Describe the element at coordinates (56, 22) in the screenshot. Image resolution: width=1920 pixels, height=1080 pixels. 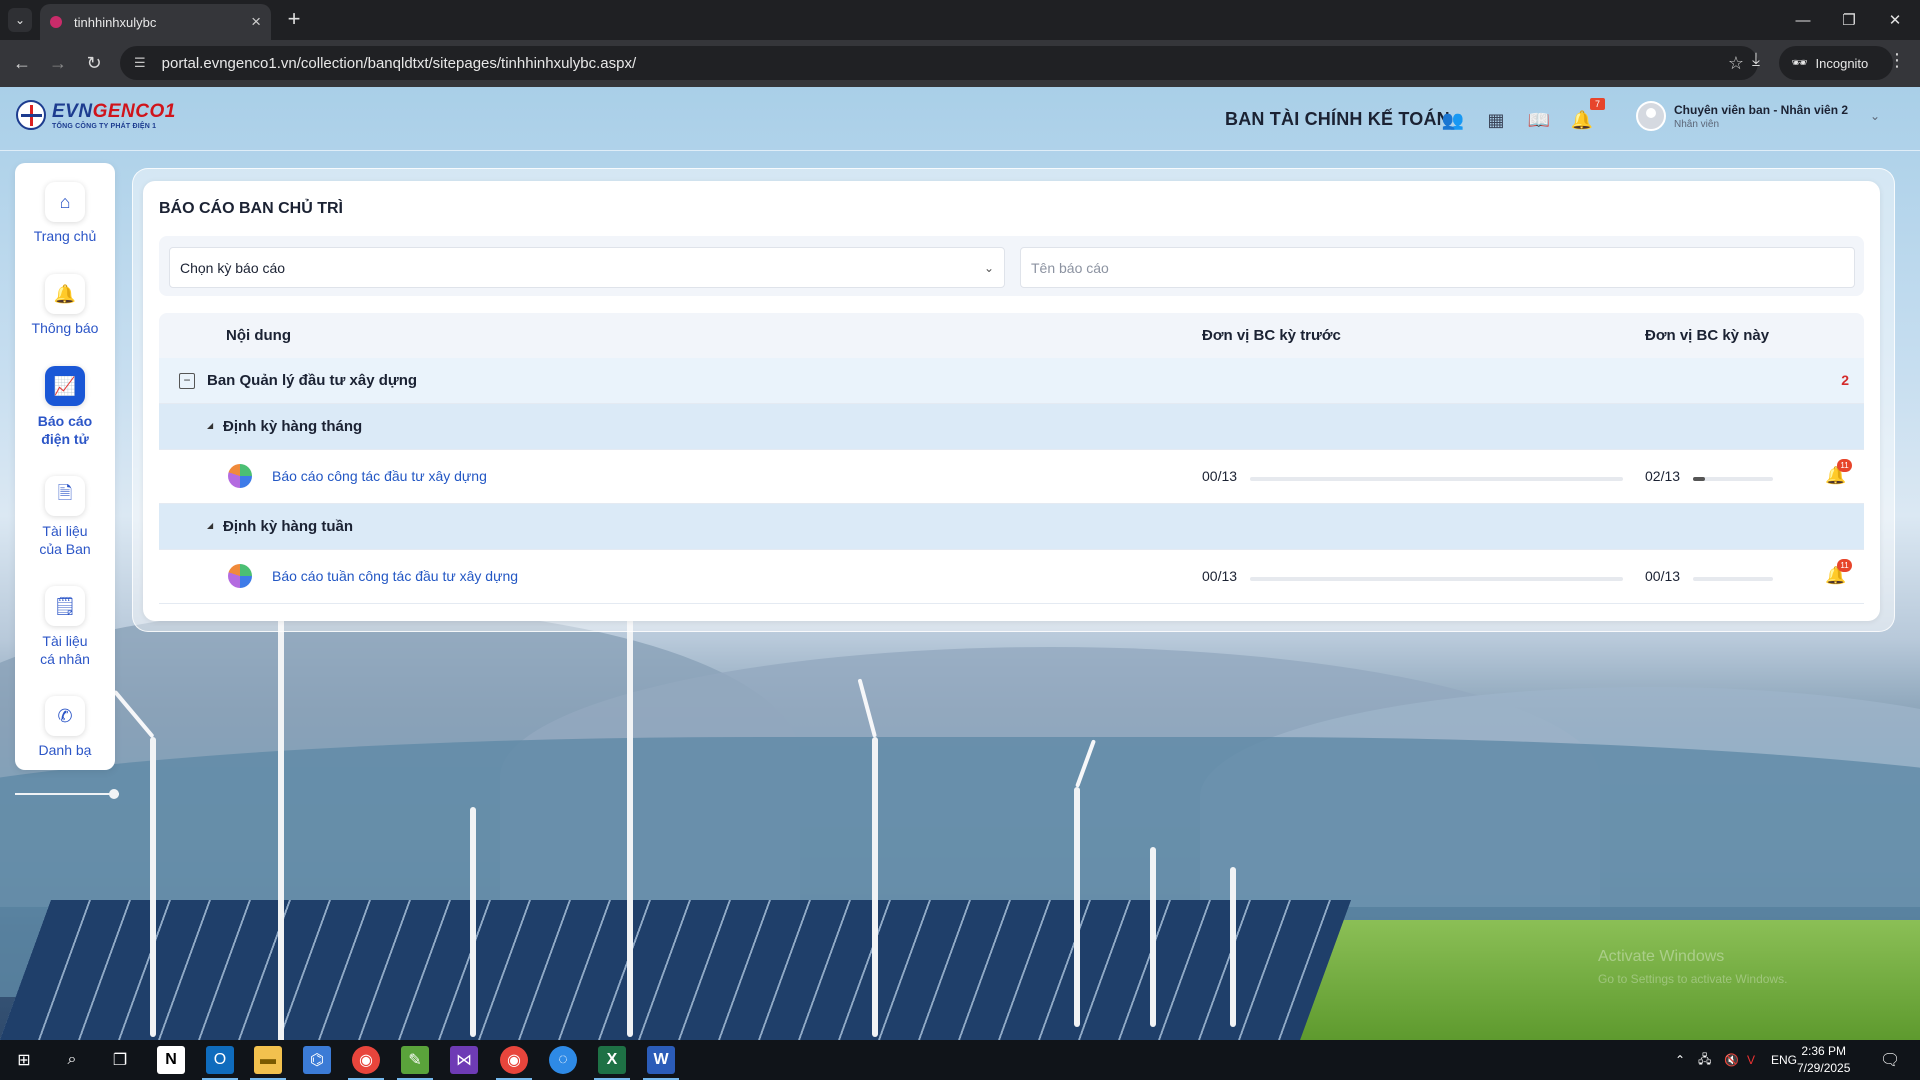
I see `tab-favicon-icon` at that location.